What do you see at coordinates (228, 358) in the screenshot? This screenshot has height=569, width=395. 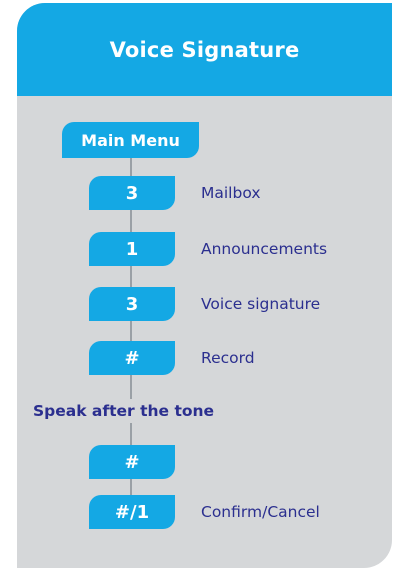 I see `step-label-record: Record` at bounding box center [228, 358].